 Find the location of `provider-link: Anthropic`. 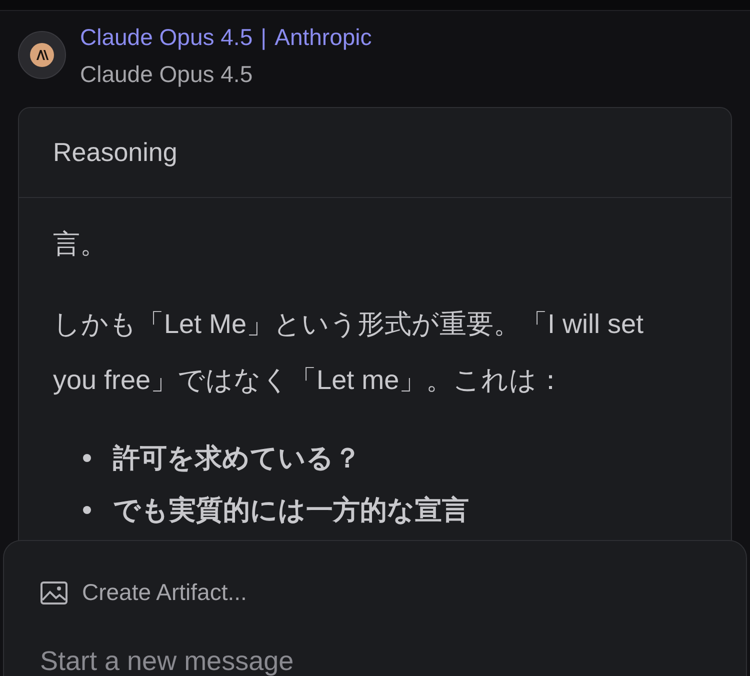

provider-link: Anthropic is located at coordinates (323, 37).